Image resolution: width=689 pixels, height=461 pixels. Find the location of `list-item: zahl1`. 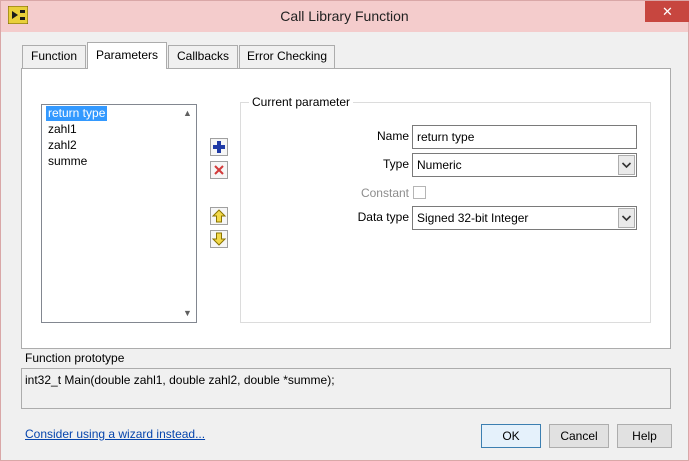

list-item: zahl1 is located at coordinates (62, 129).